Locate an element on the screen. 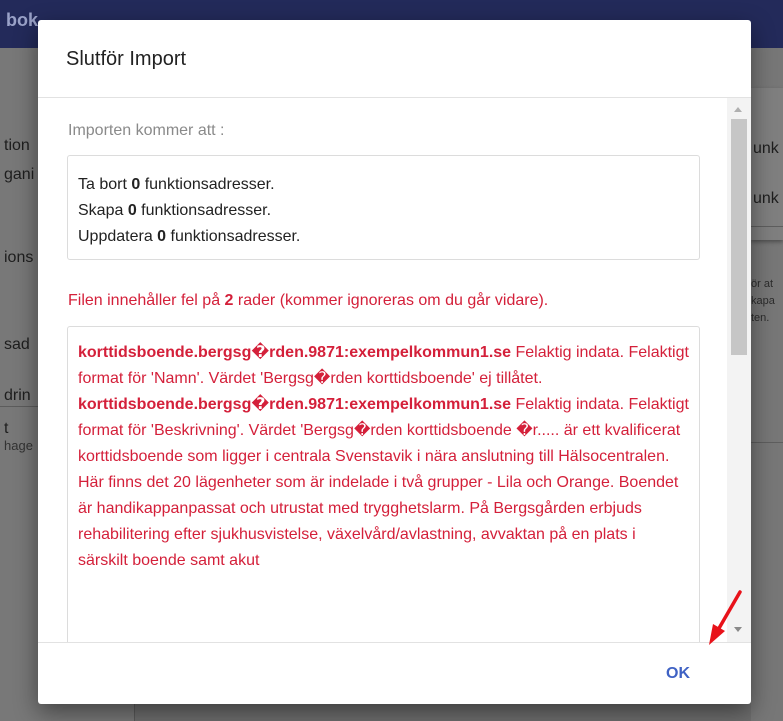  sidebar-item: sad is located at coordinates (17, 345).